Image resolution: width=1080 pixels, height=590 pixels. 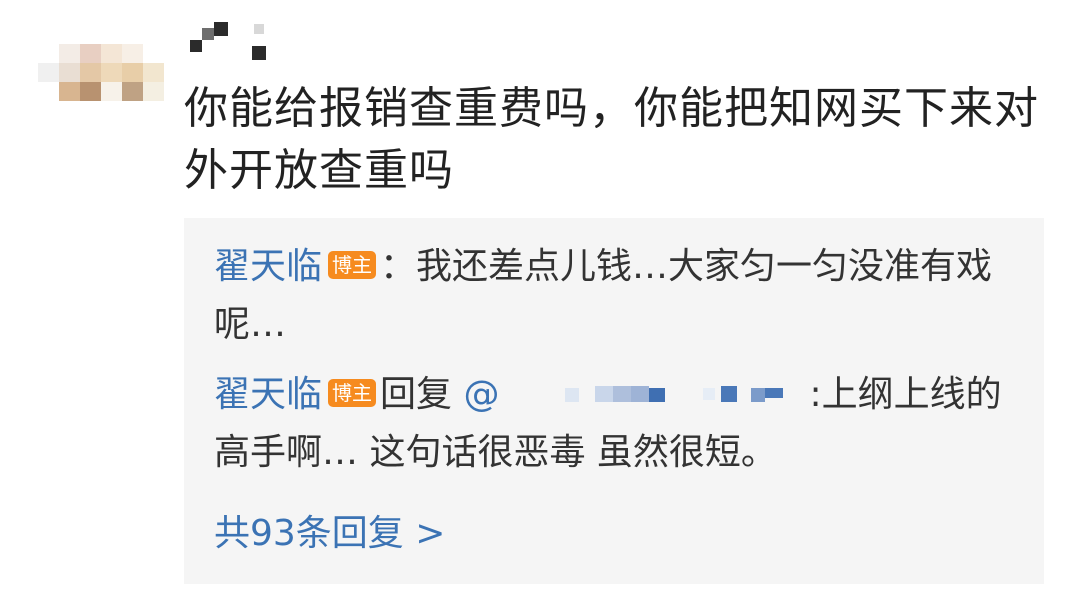 I want to click on reply-item: 翟天临 博主 回复 @ :上纲上线的高手啊… 这句话很恶毒 虽然很短。, so click(x=614, y=424).